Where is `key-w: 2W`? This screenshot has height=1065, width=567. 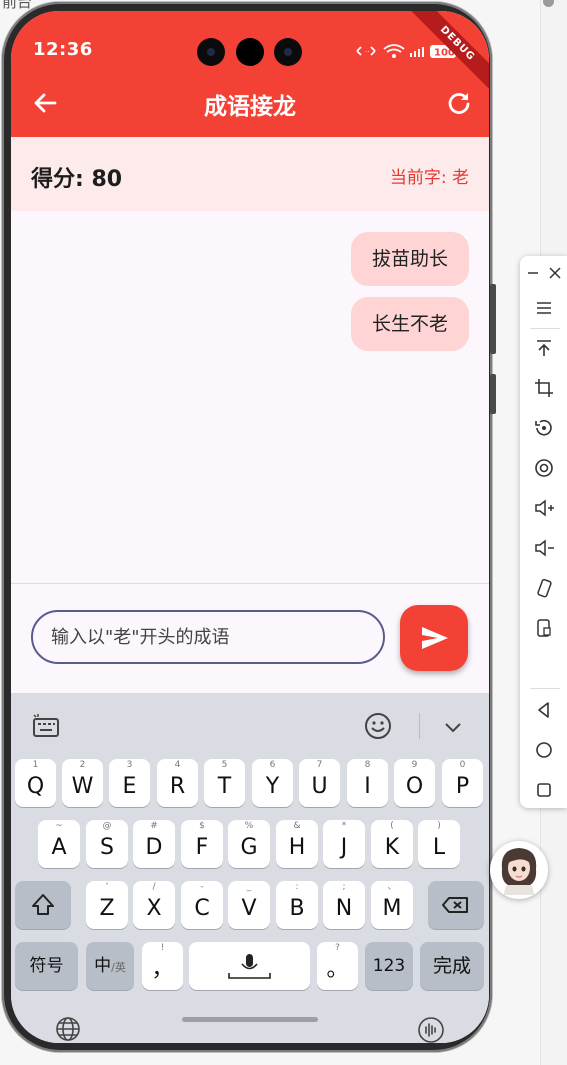 key-w: 2W is located at coordinates (82, 783).